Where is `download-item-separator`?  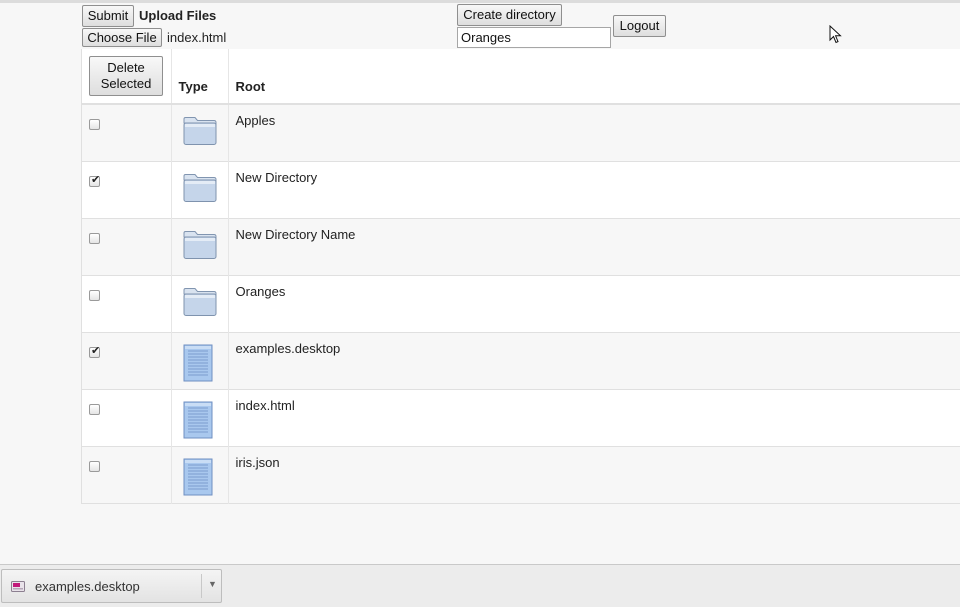
download-item-separator is located at coordinates (201, 586).